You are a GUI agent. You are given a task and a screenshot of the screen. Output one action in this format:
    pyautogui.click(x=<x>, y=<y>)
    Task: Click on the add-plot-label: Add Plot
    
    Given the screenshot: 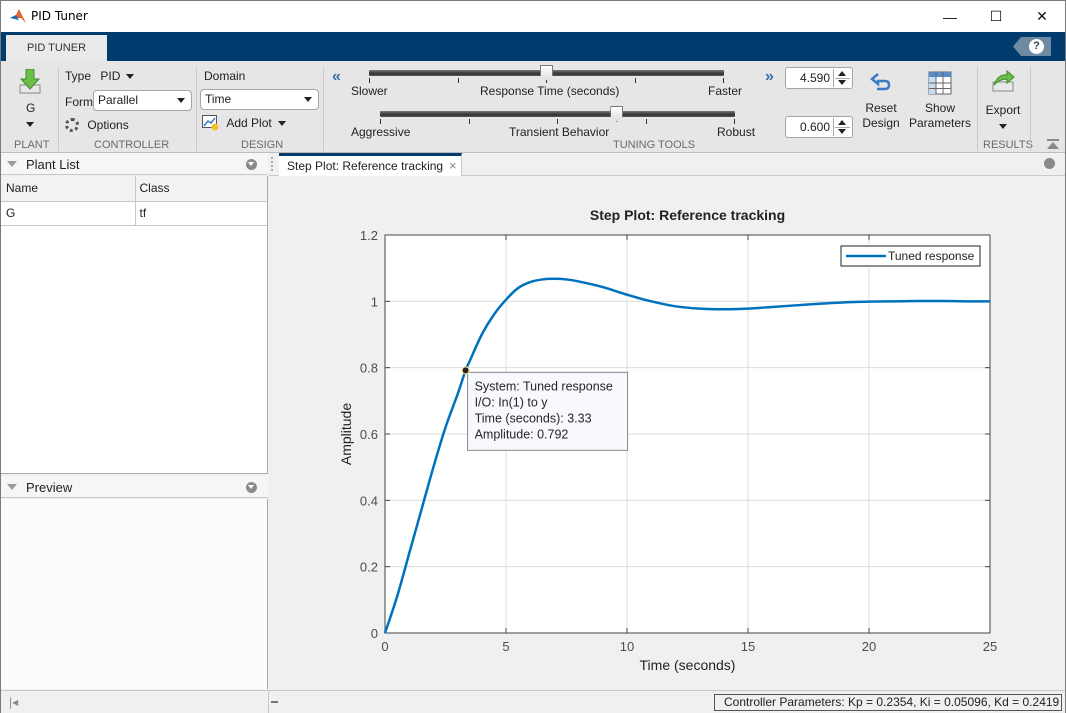 What is the action you would take?
    pyautogui.click(x=249, y=123)
    